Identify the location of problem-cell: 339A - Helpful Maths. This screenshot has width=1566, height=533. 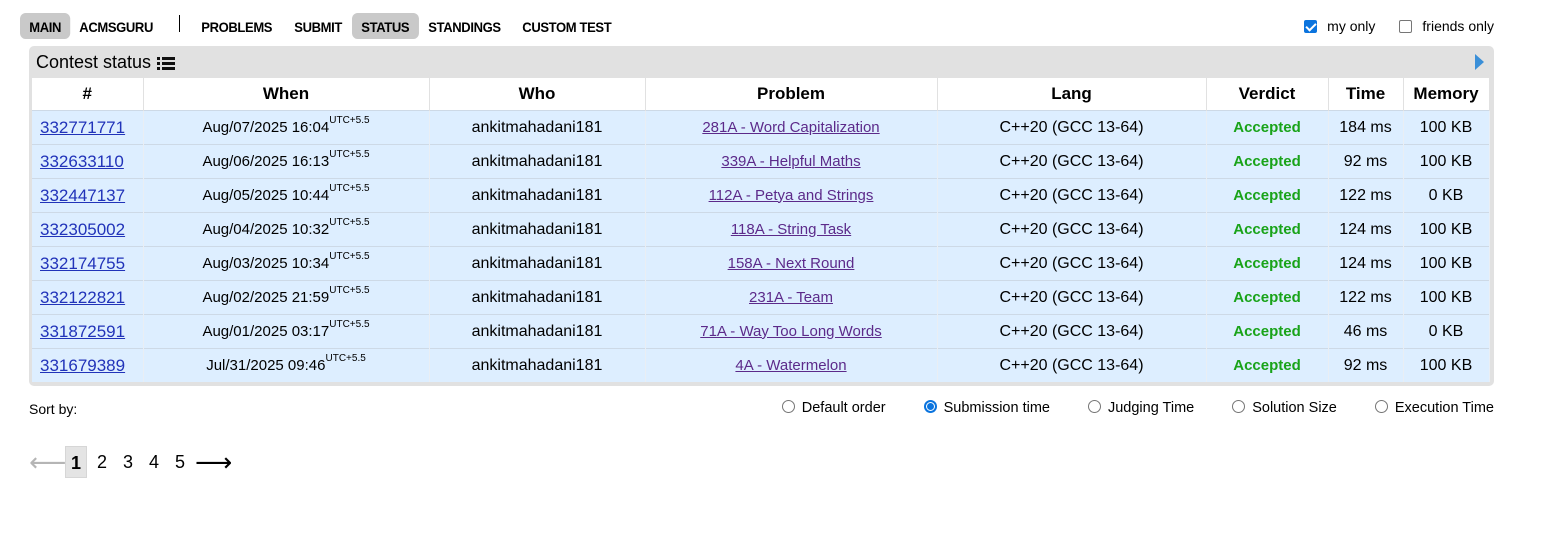
(791, 161).